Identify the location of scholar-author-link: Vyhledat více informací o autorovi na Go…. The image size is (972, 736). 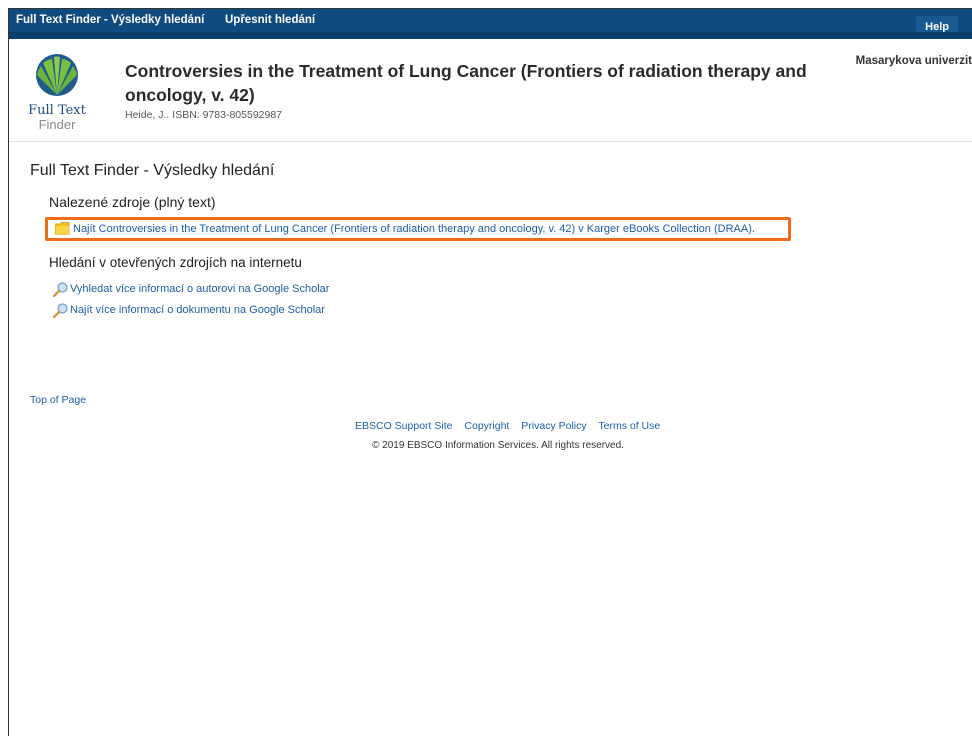
(199, 289).